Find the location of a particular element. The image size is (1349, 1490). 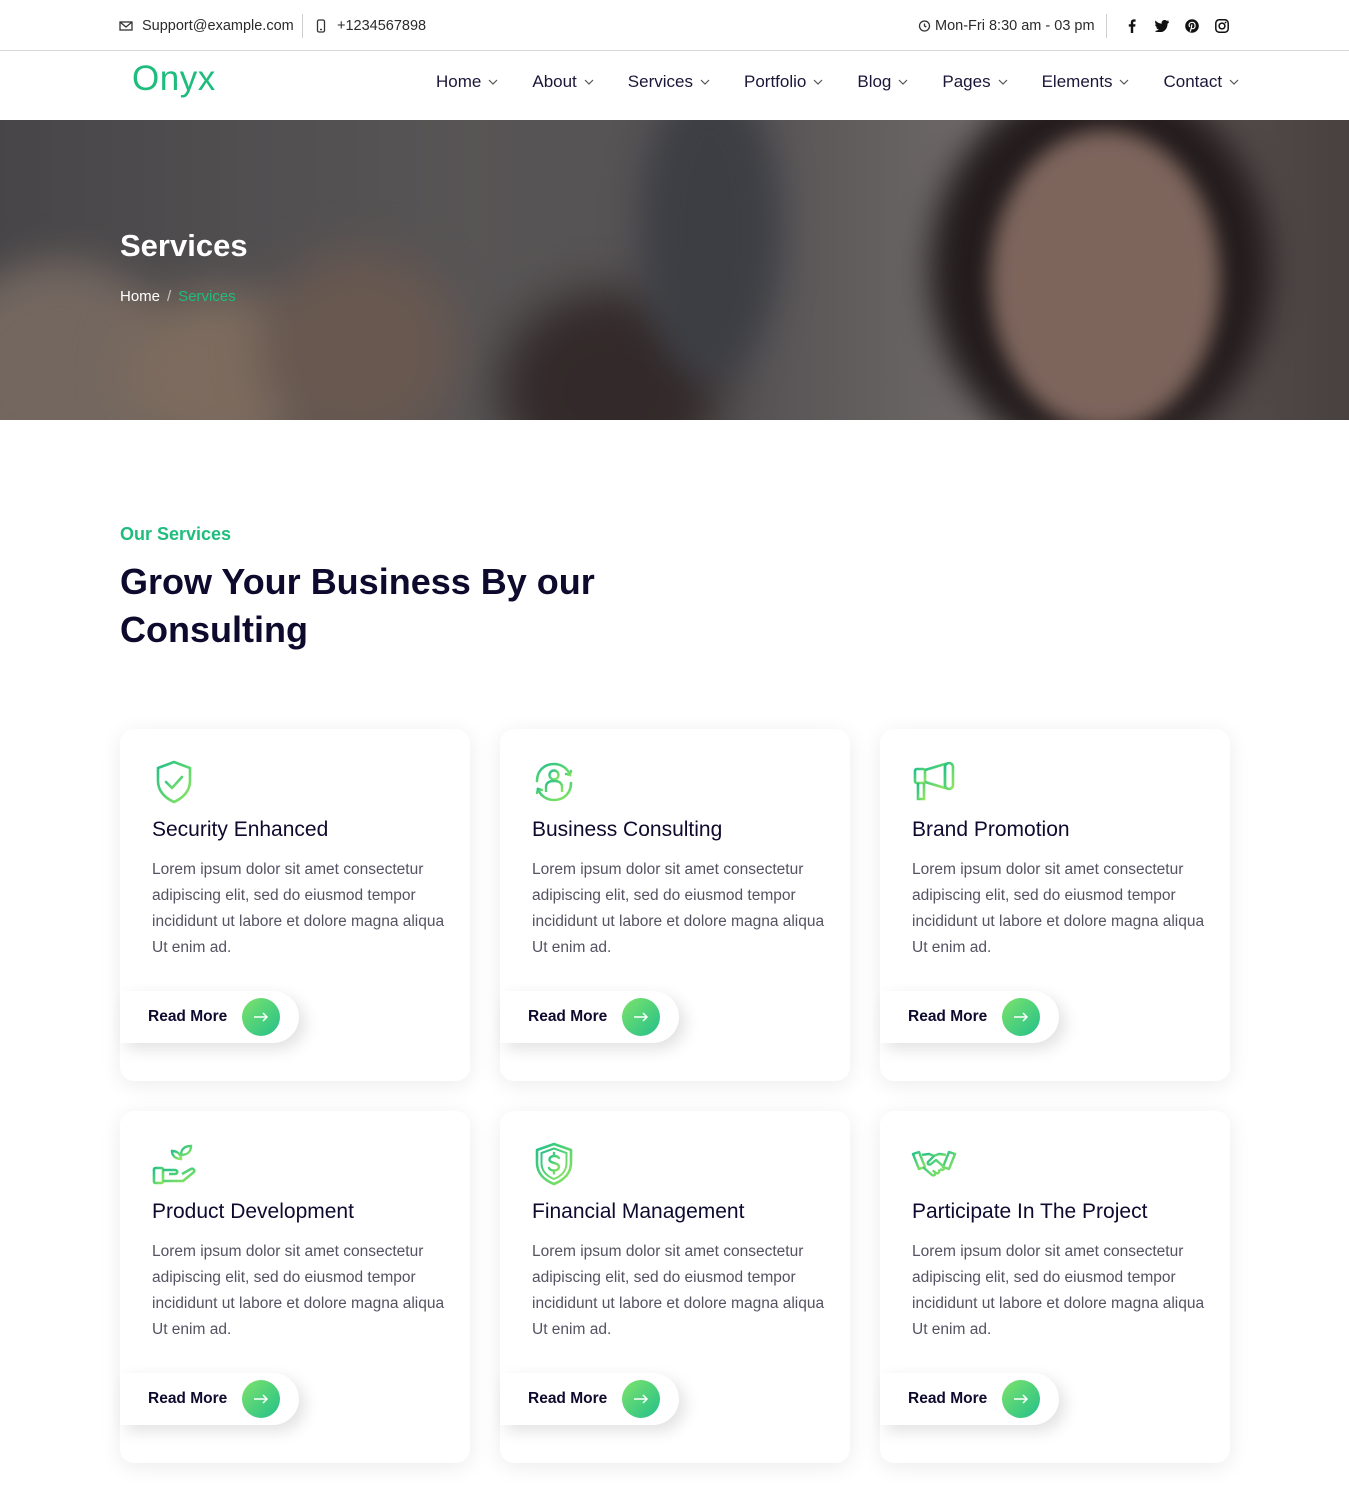

service-title: Brand Promotion is located at coordinates (991, 829).